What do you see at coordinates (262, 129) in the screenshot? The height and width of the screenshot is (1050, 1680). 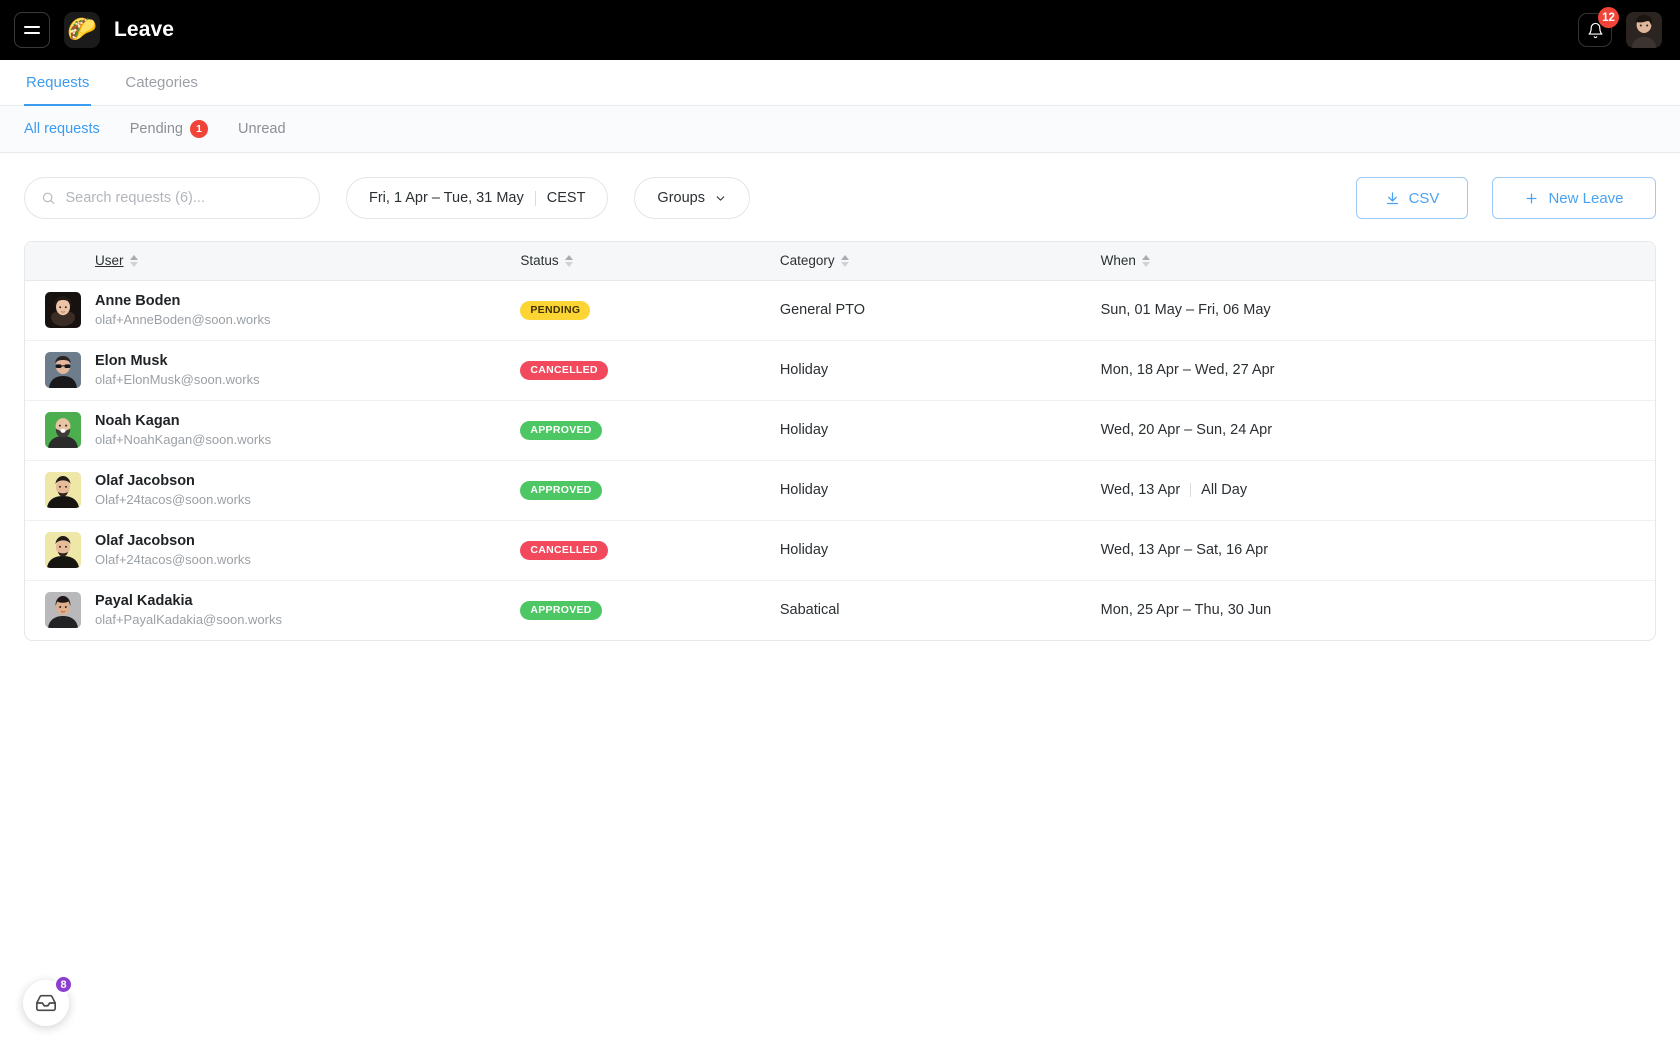 I see `subtab-unread: Unread` at bounding box center [262, 129].